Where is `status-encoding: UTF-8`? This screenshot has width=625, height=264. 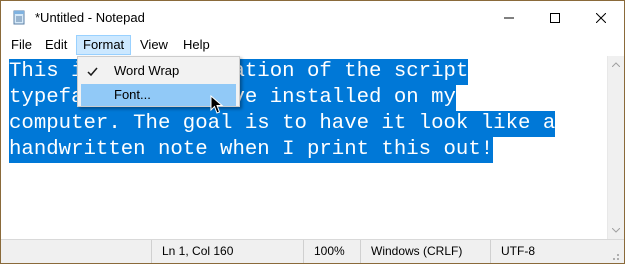
status-encoding: UTF-8 is located at coordinates (512, 251).